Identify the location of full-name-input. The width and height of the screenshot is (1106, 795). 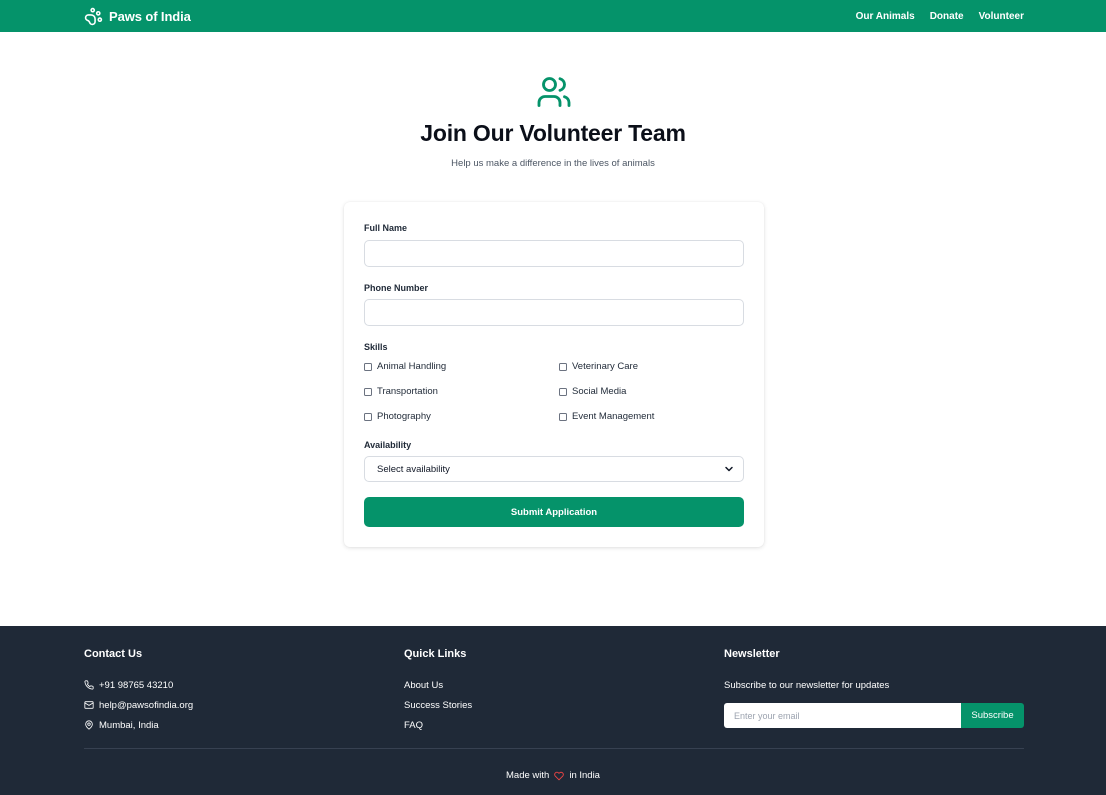
(554, 253).